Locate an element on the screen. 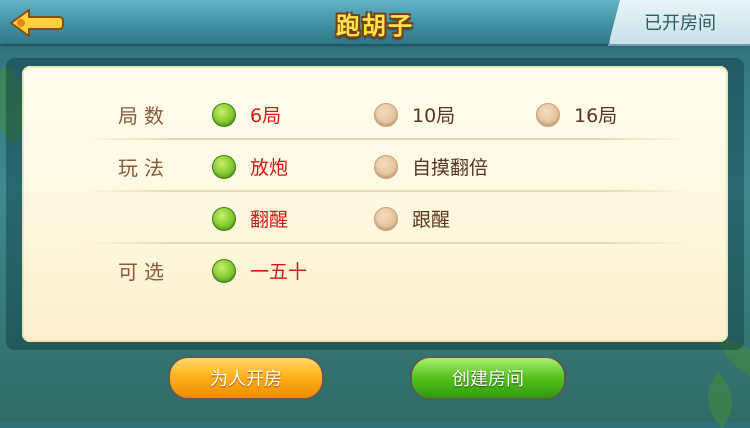  bg-leaf is located at coordinates (720, 399).